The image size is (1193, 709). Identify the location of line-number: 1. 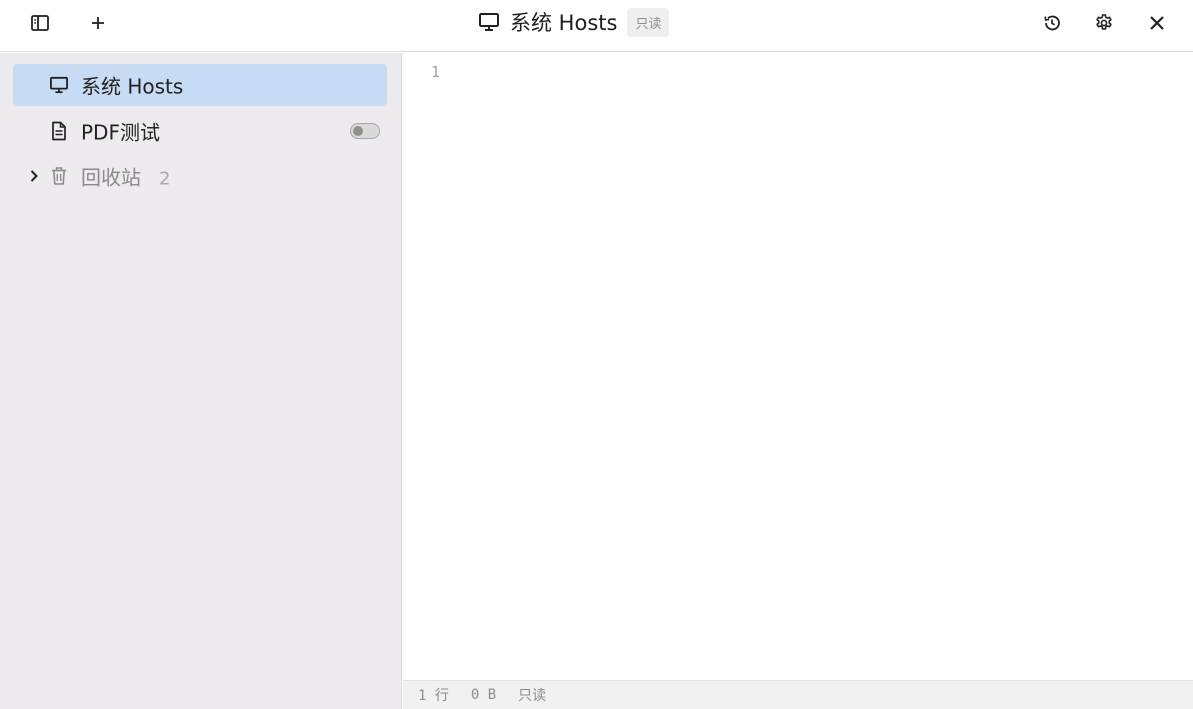
(436, 72).